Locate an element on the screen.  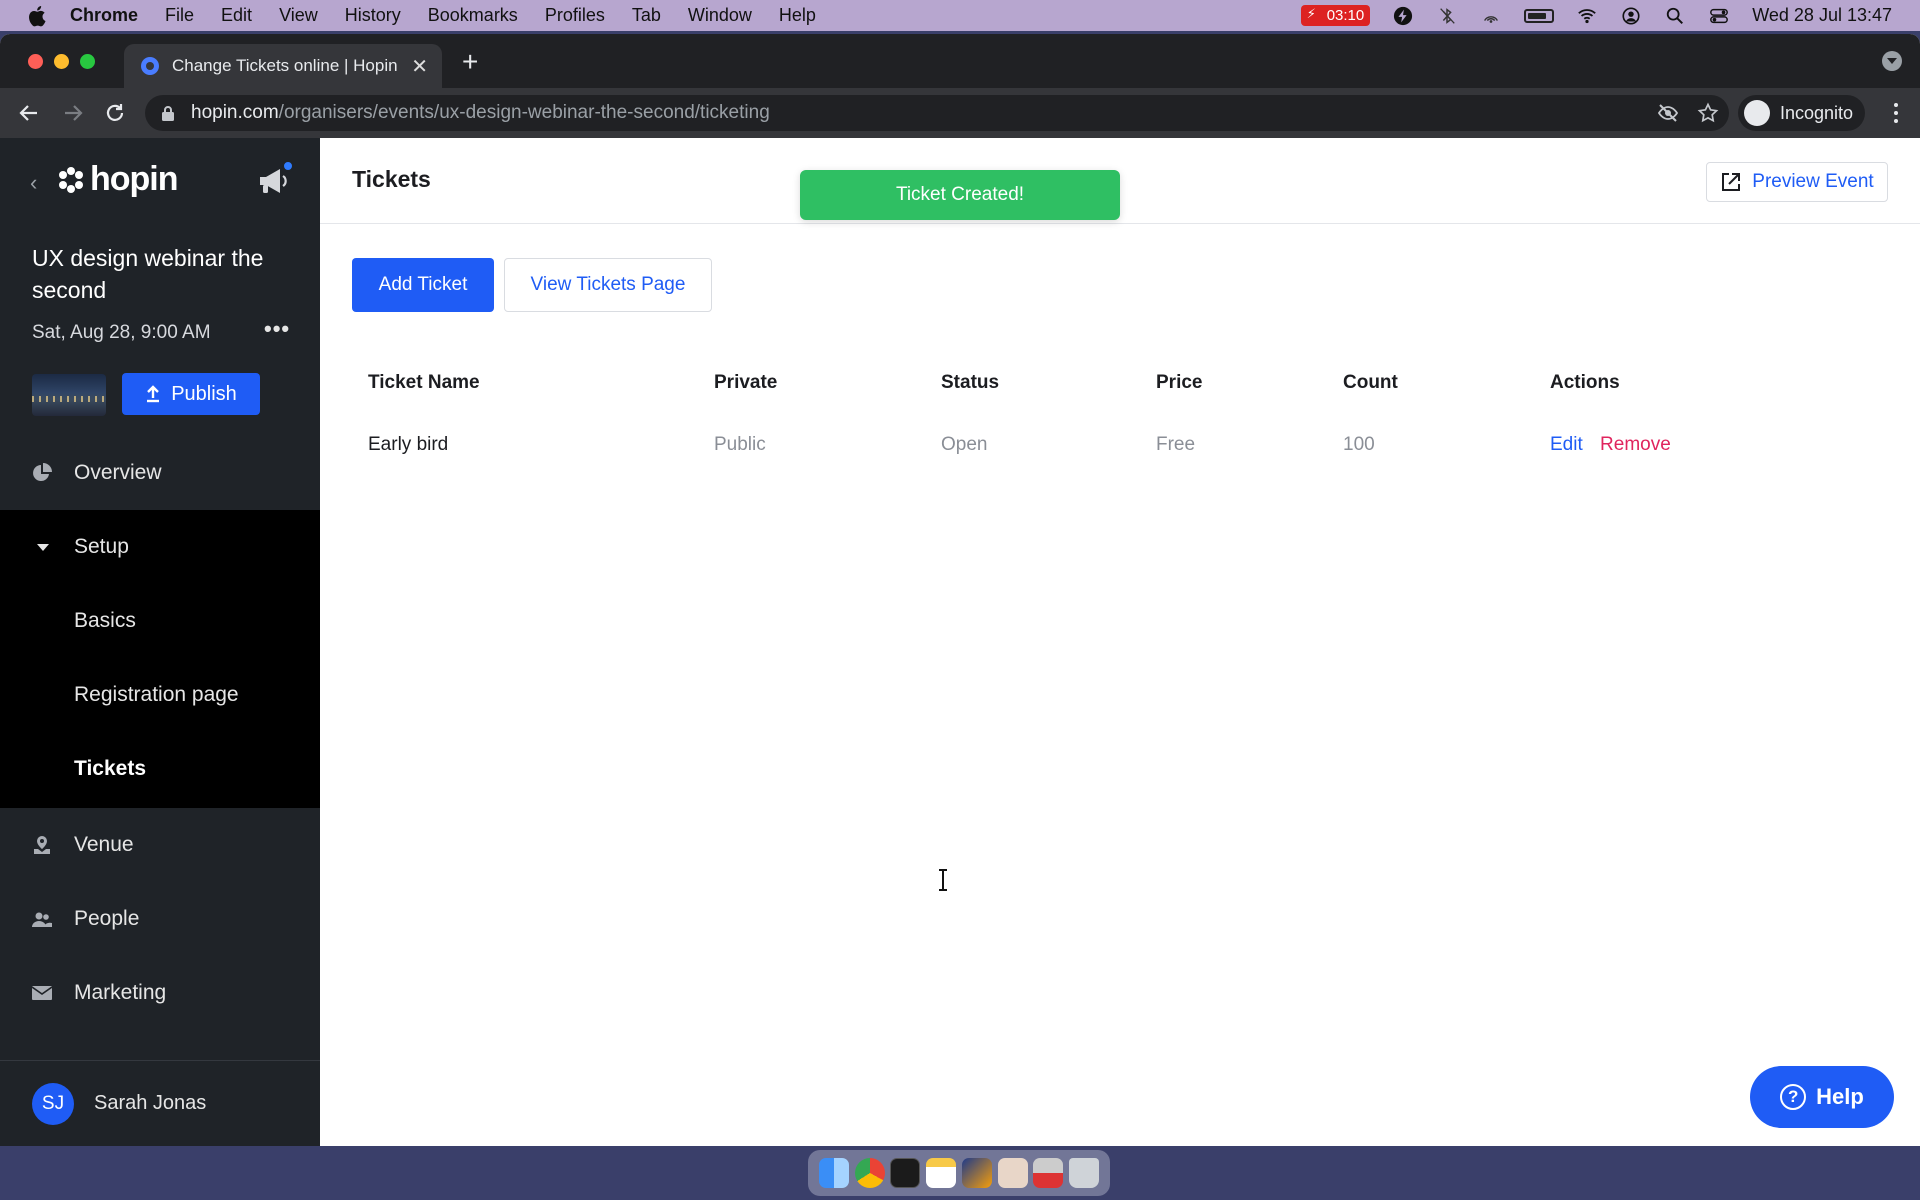
tab-close-icon: ✕ is located at coordinates (419, 66).